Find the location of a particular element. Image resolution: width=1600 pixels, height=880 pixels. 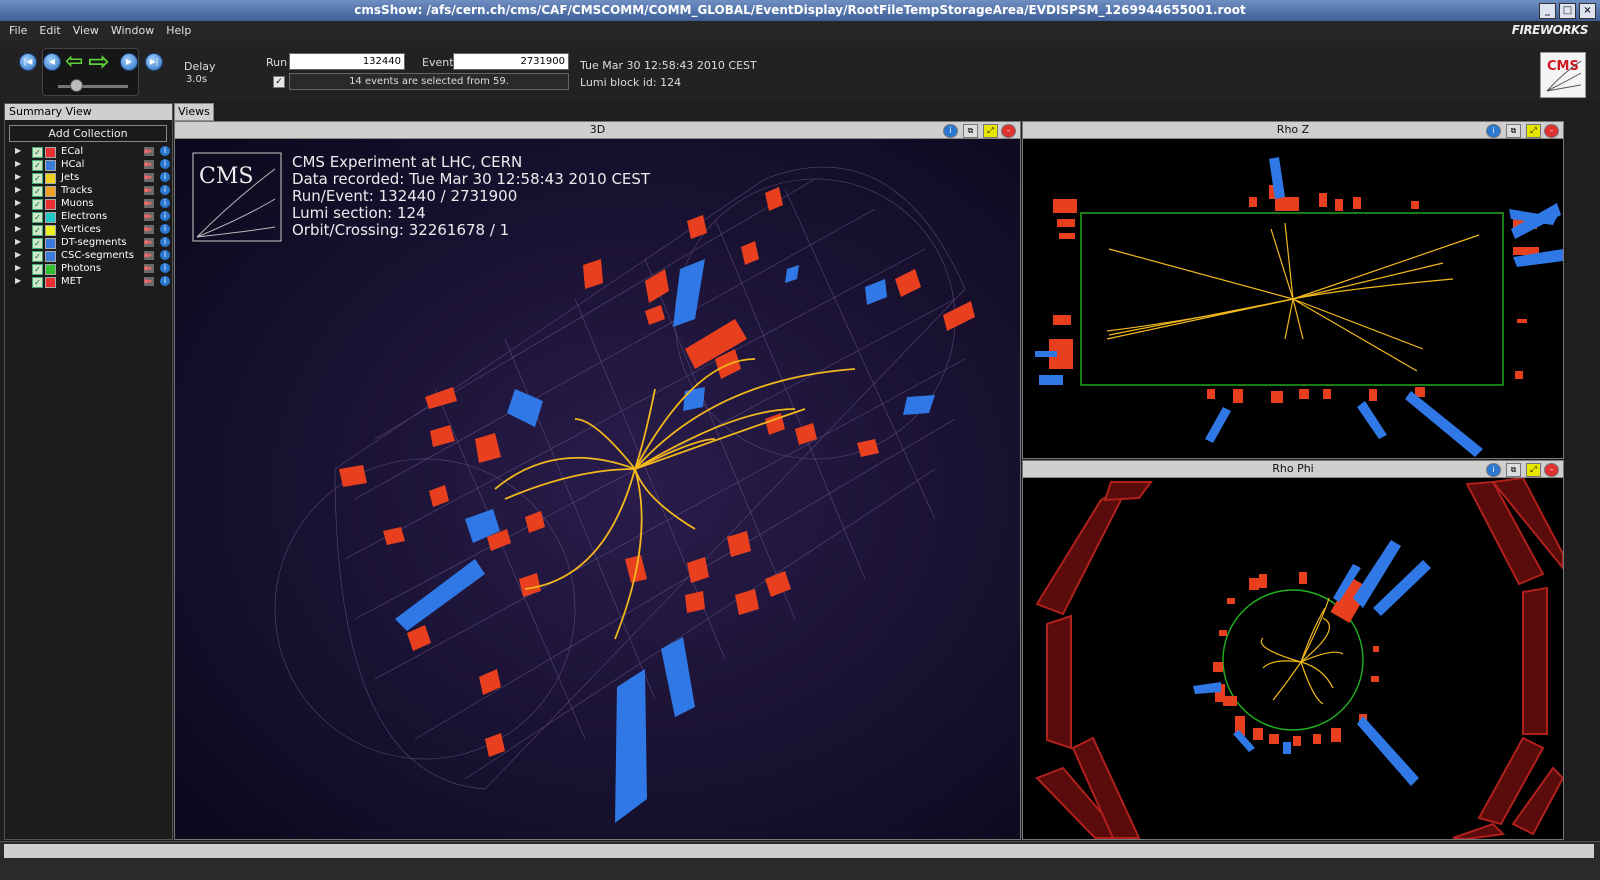

filter-checkbox: ✓ is located at coordinates (279, 82).